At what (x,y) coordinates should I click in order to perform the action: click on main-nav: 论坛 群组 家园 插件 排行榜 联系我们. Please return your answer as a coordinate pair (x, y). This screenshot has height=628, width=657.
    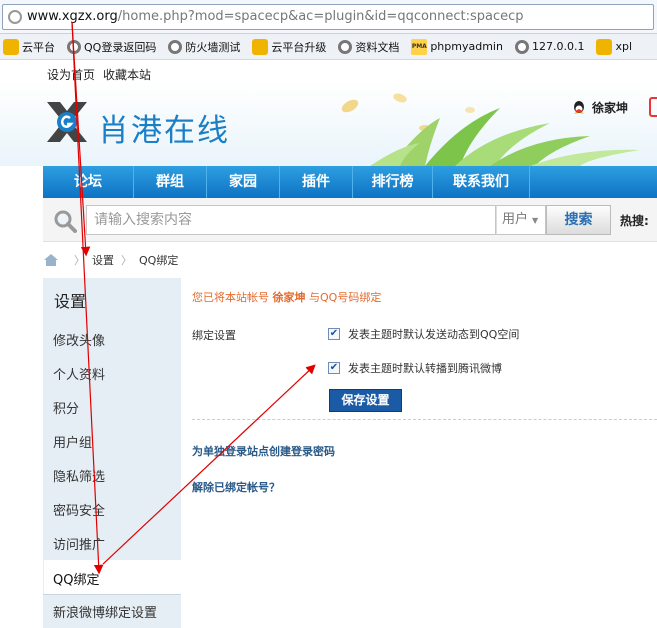
    Looking at the image, I should click on (350, 182).